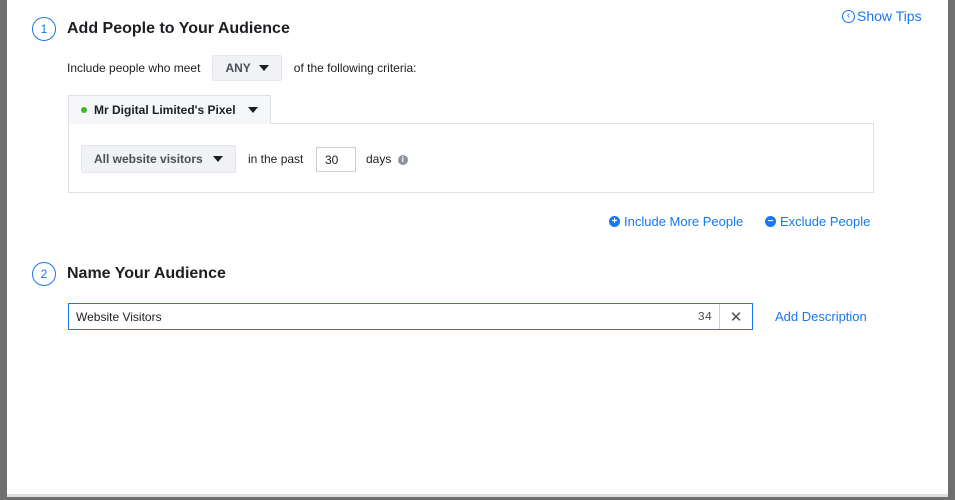 The image size is (955, 500). Describe the element at coordinates (821, 316) in the screenshot. I see `add-description-link: Add Description` at that location.